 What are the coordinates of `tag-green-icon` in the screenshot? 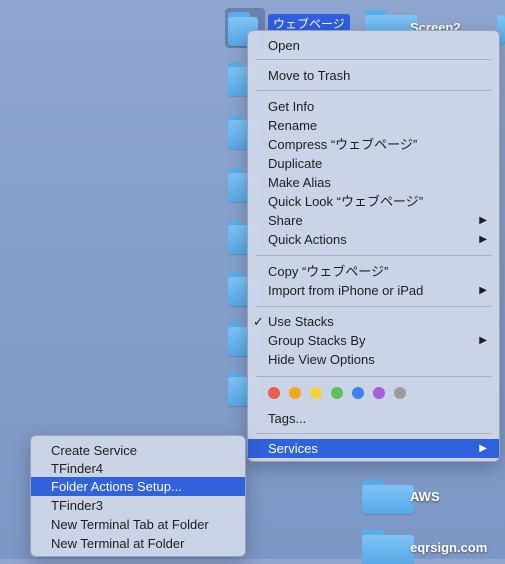 It's located at (337, 393).